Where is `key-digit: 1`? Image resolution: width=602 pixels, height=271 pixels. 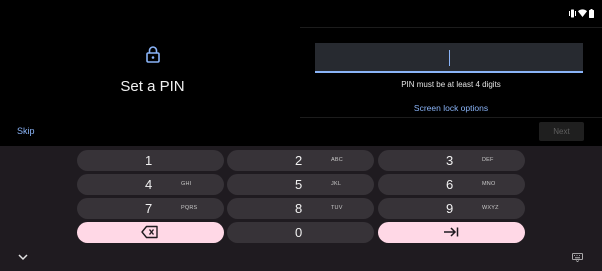 key-digit: 1 is located at coordinates (149, 160).